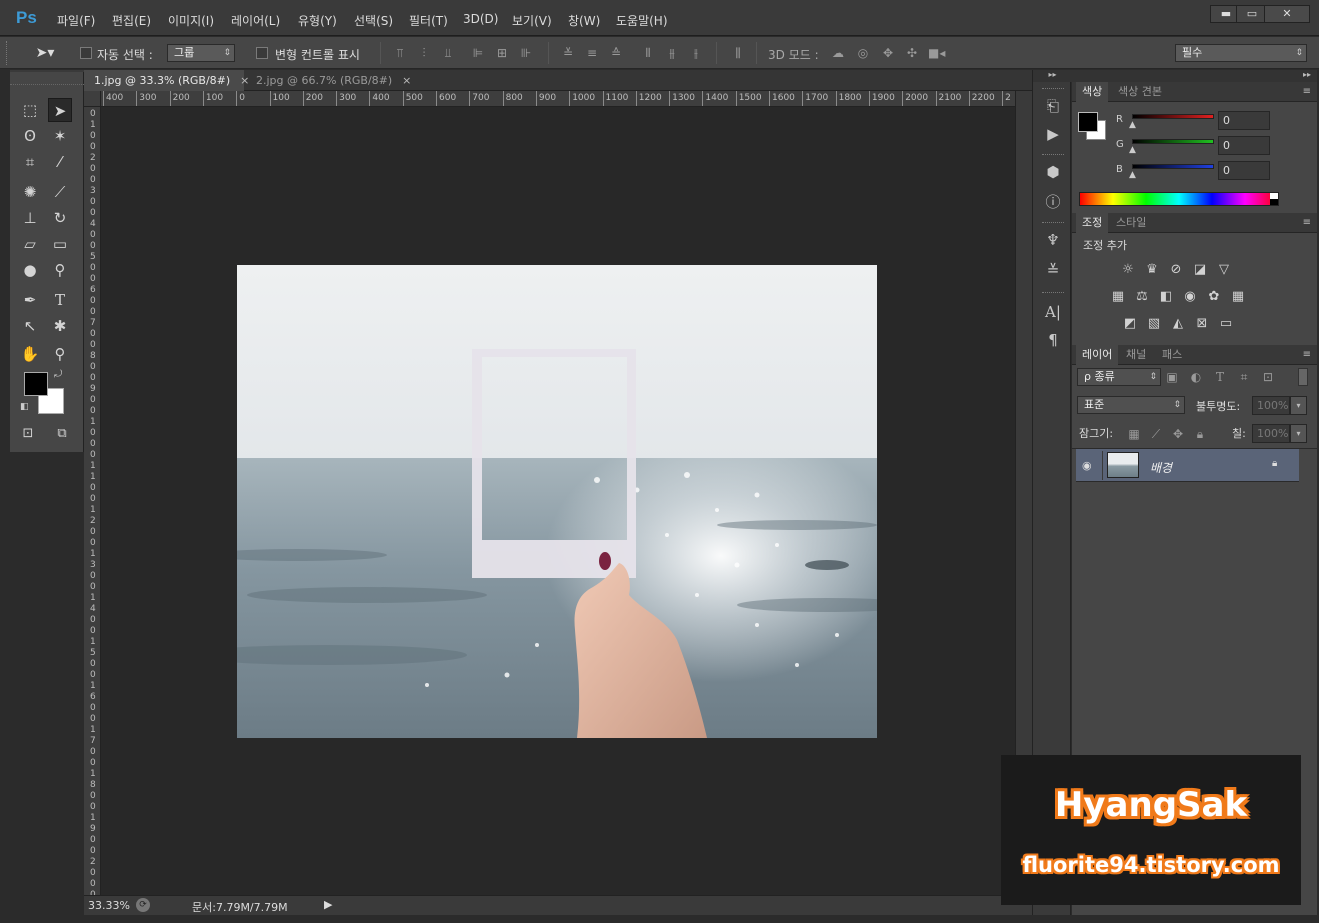  What do you see at coordinates (1287, 14) in the screenshot?
I see `close-button: ✕` at bounding box center [1287, 14].